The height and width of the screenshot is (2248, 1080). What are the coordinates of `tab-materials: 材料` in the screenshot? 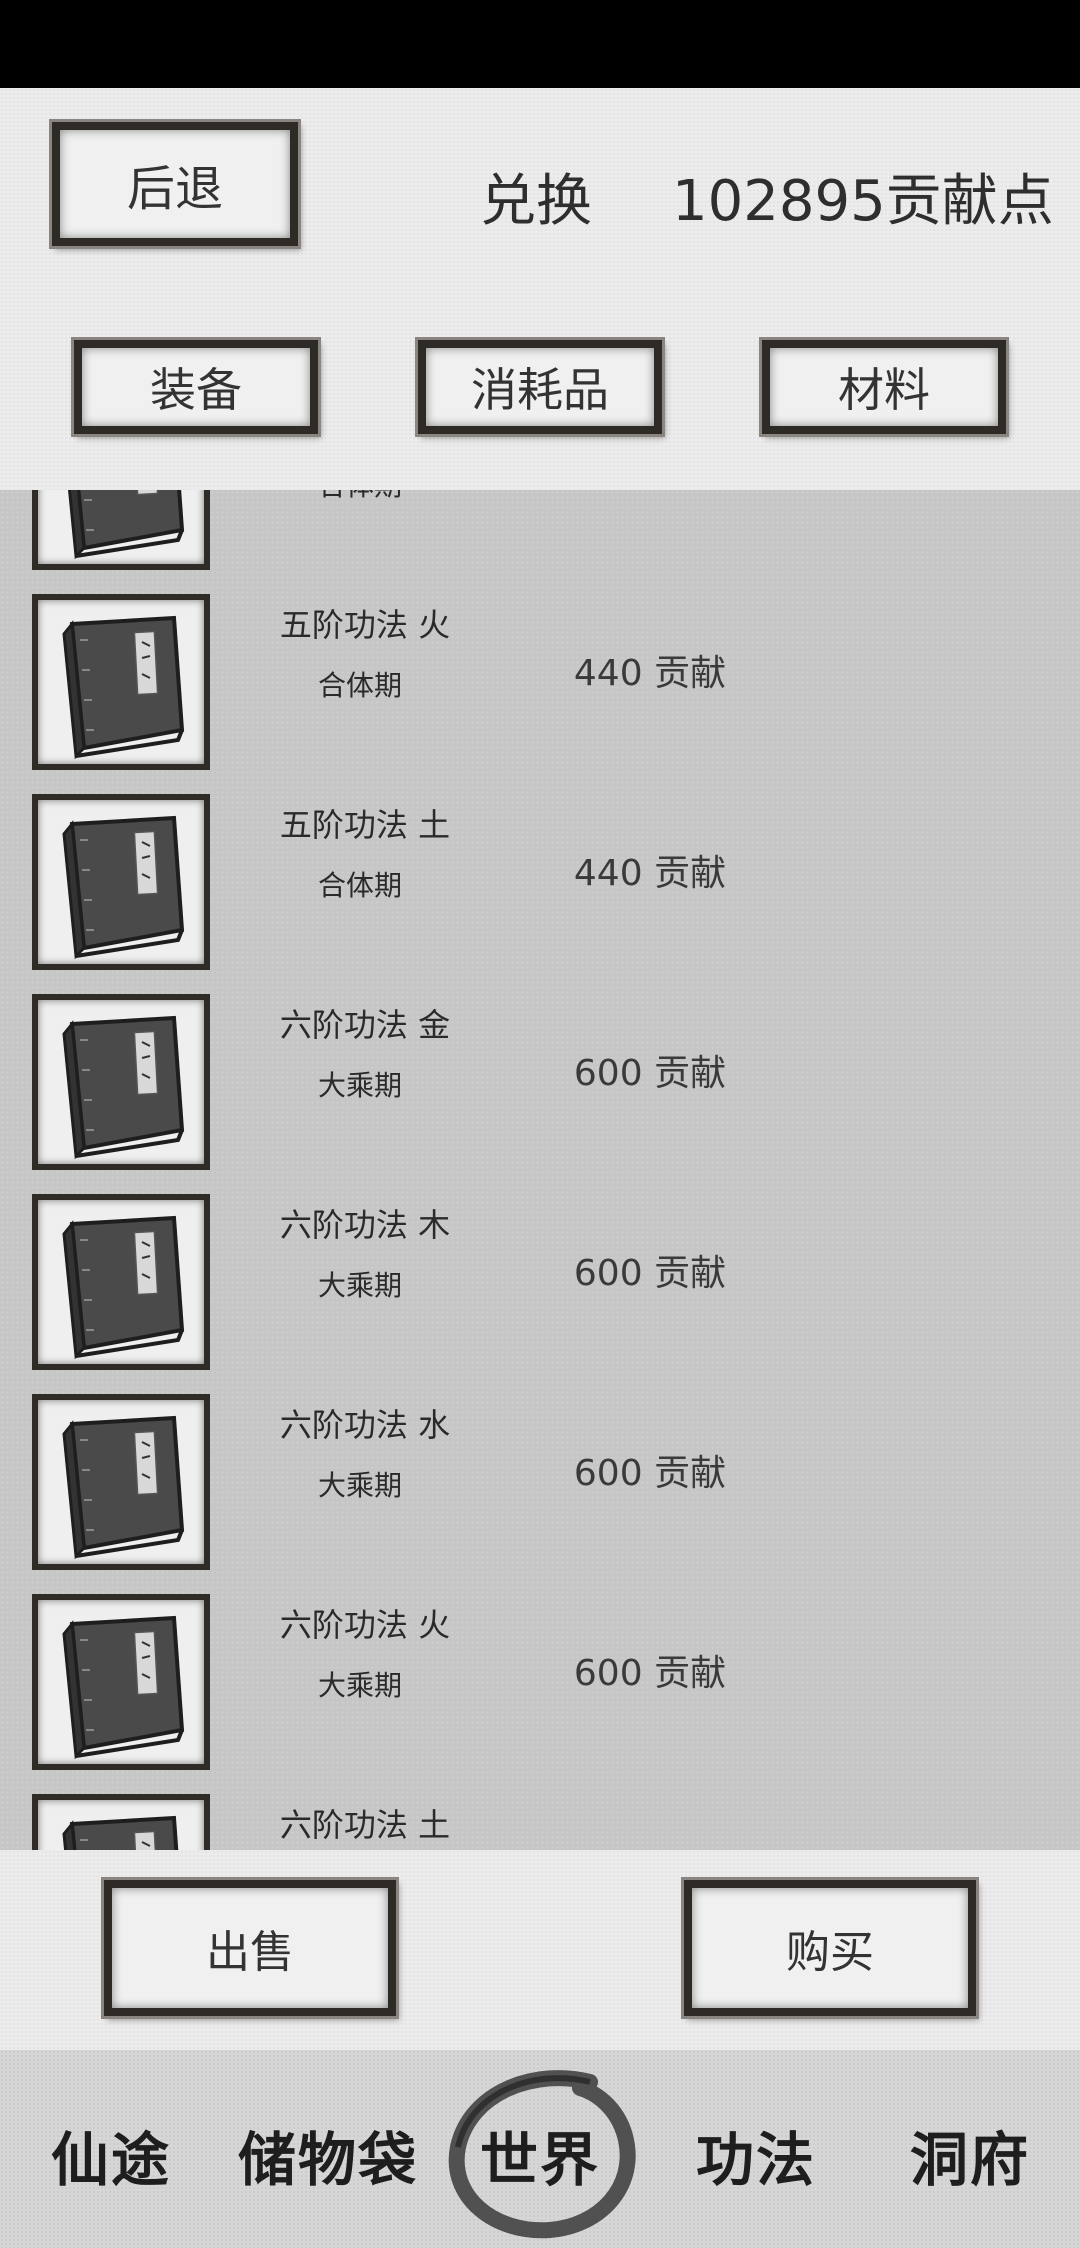 It's located at (884, 387).